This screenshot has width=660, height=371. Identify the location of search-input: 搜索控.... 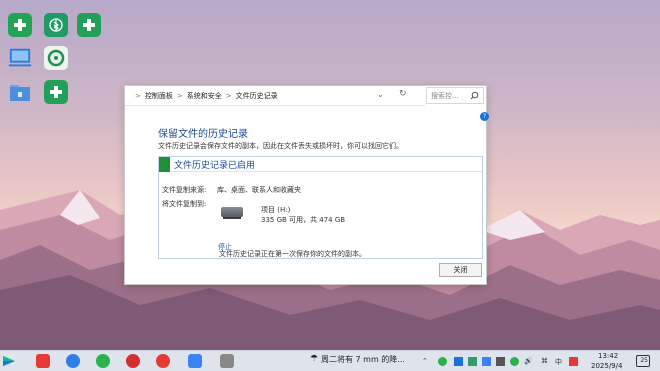
(455, 95).